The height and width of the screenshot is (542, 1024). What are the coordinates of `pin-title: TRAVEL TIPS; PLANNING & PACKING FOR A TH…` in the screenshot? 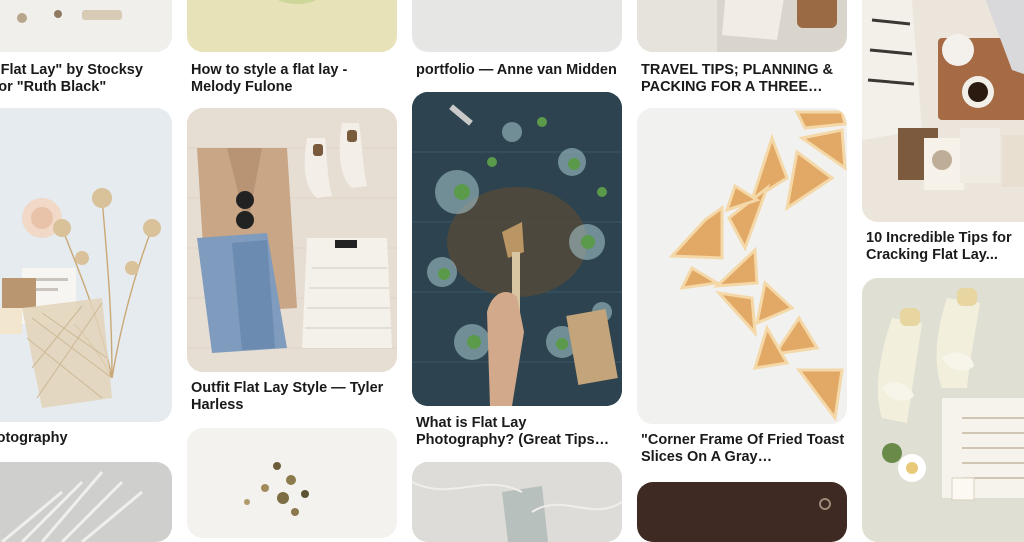 It's located at (743, 79).